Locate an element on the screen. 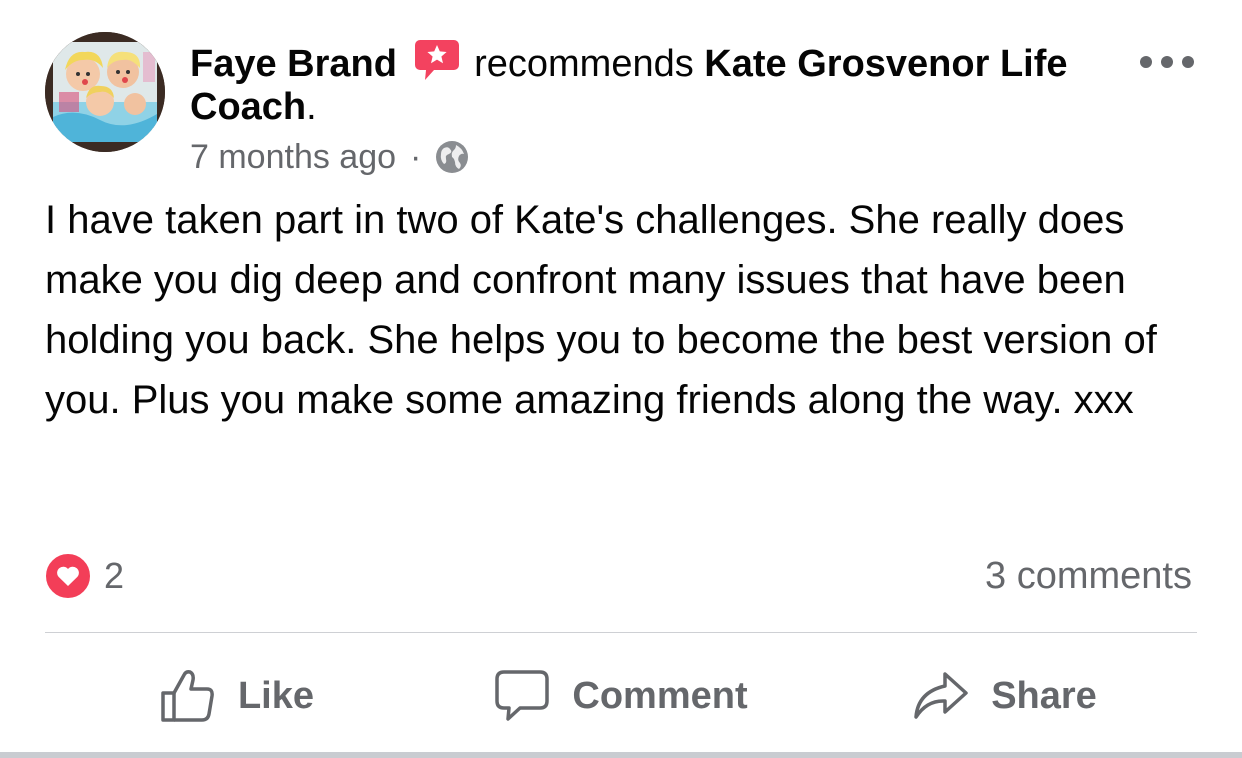  share-button: Share is located at coordinates (1005, 696).